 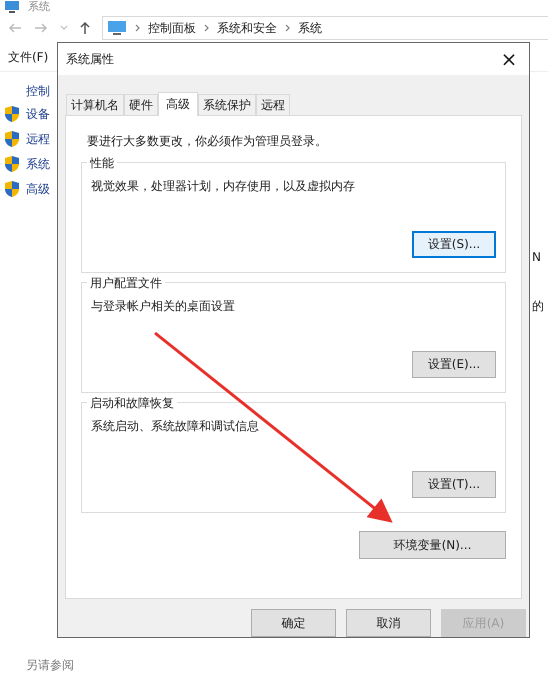 What do you see at coordinates (38, 139) in the screenshot?
I see `sidebar-link: 远程` at bounding box center [38, 139].